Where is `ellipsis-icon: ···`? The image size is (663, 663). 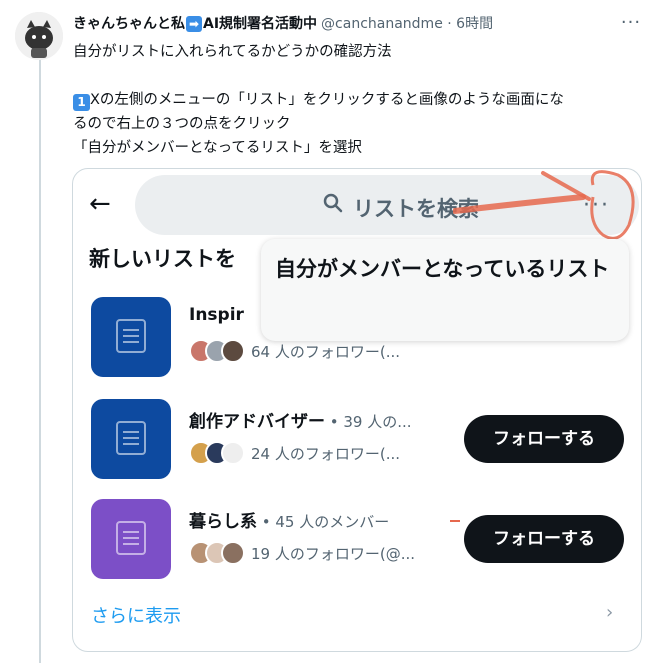 ellipsis-icon: ··· is located at coordinates (631, 22).